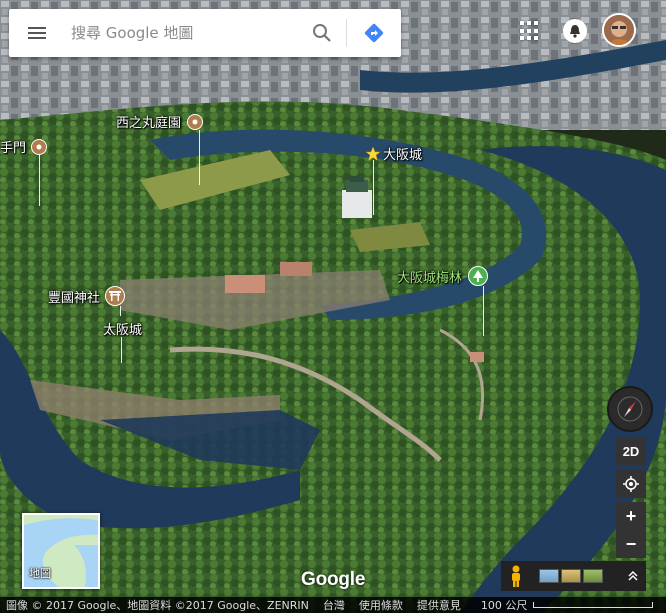  Describe the element at coordinates (357, 197) in the screenshot. I see `castle-keep` at that location.